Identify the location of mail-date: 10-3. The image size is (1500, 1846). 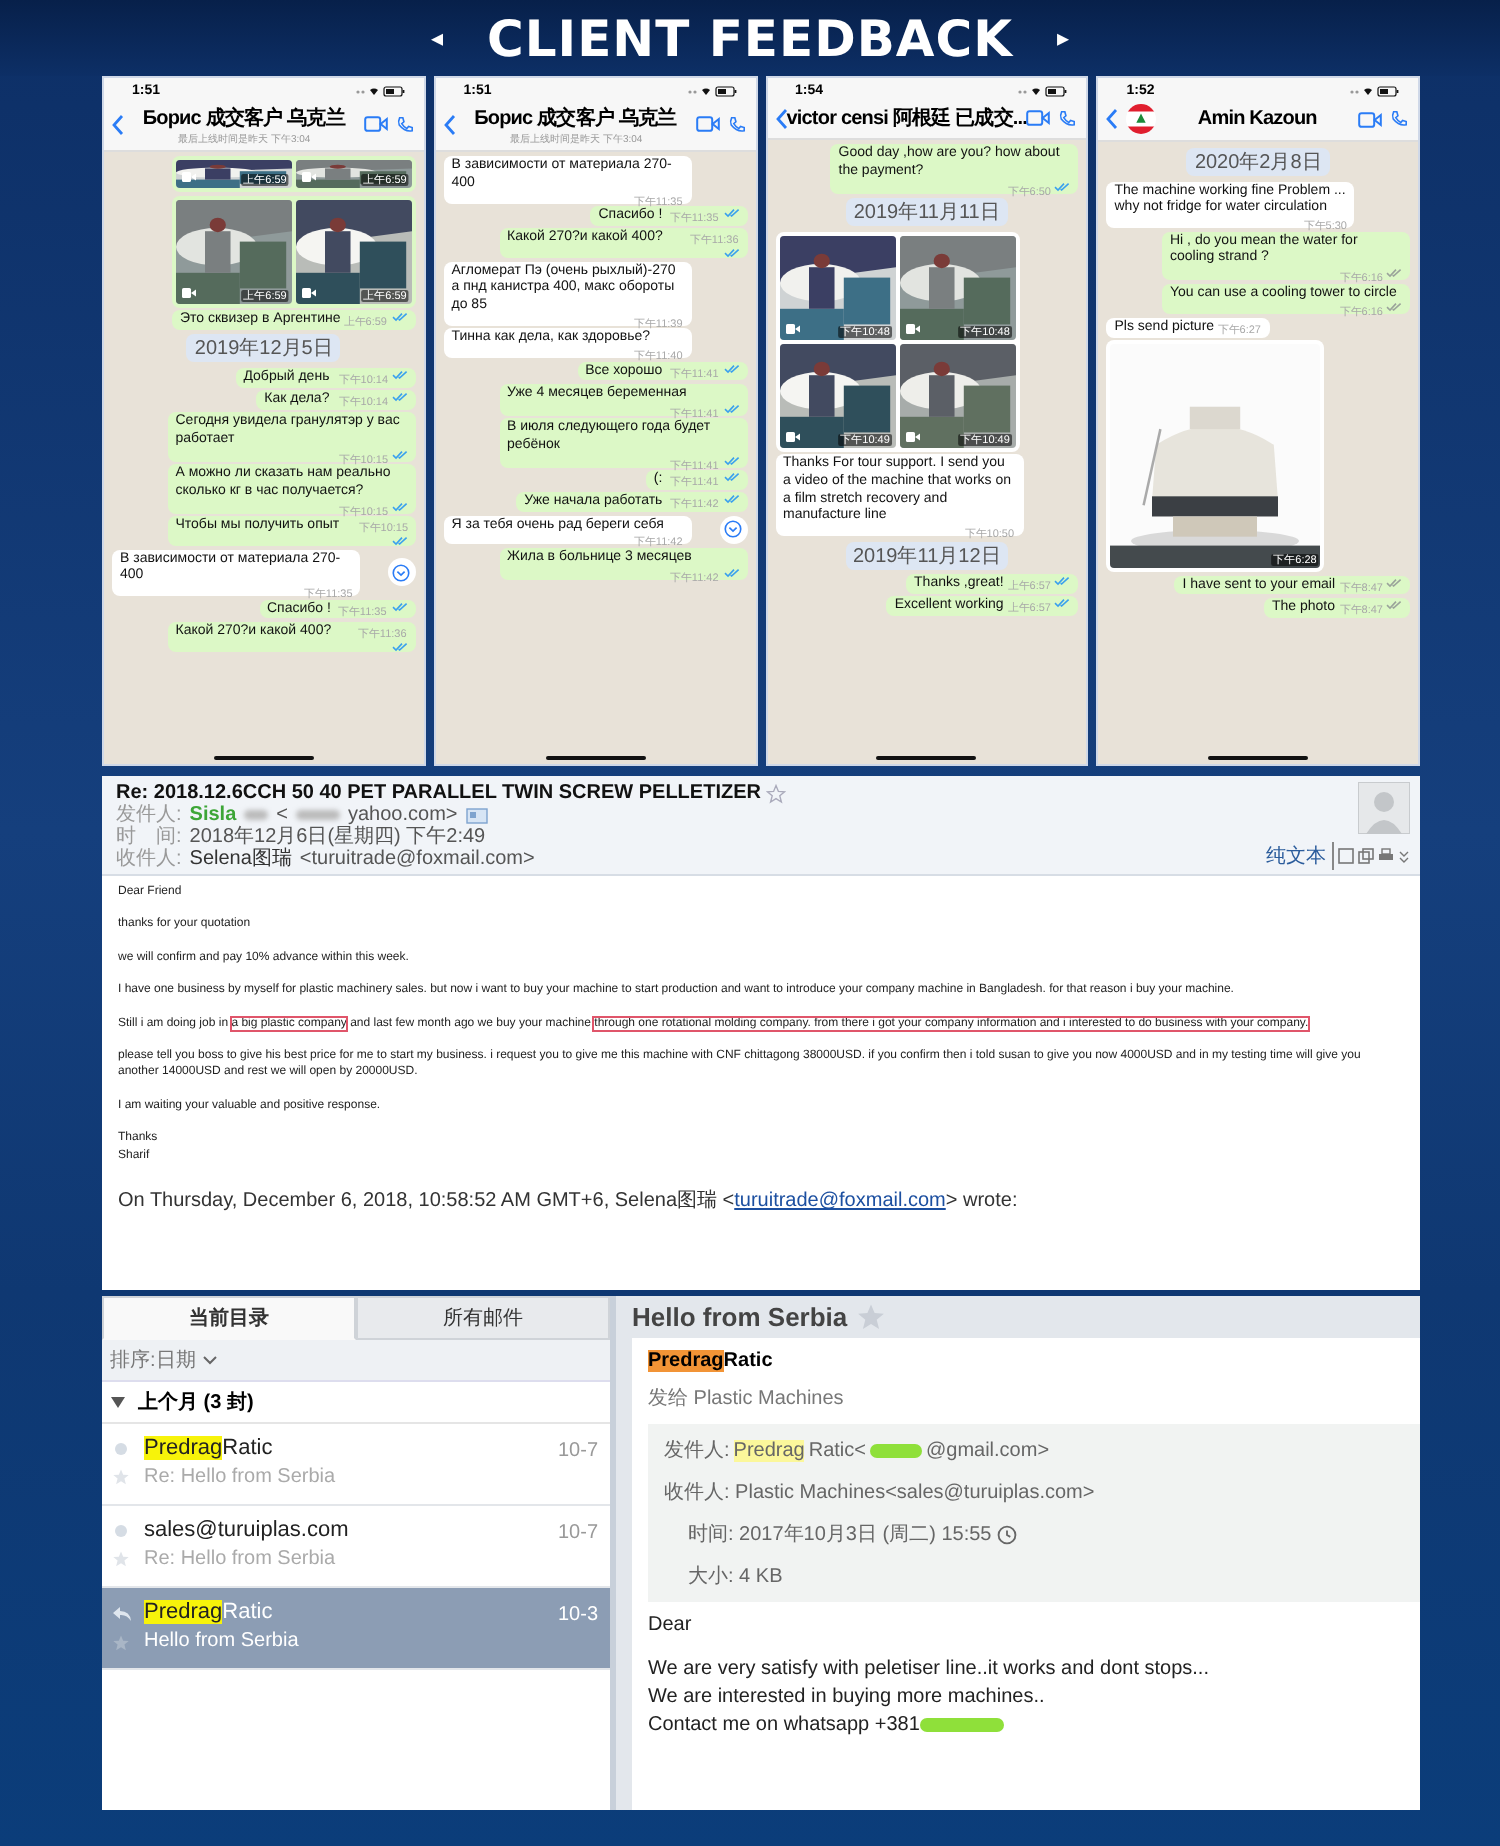
(577, 1614).